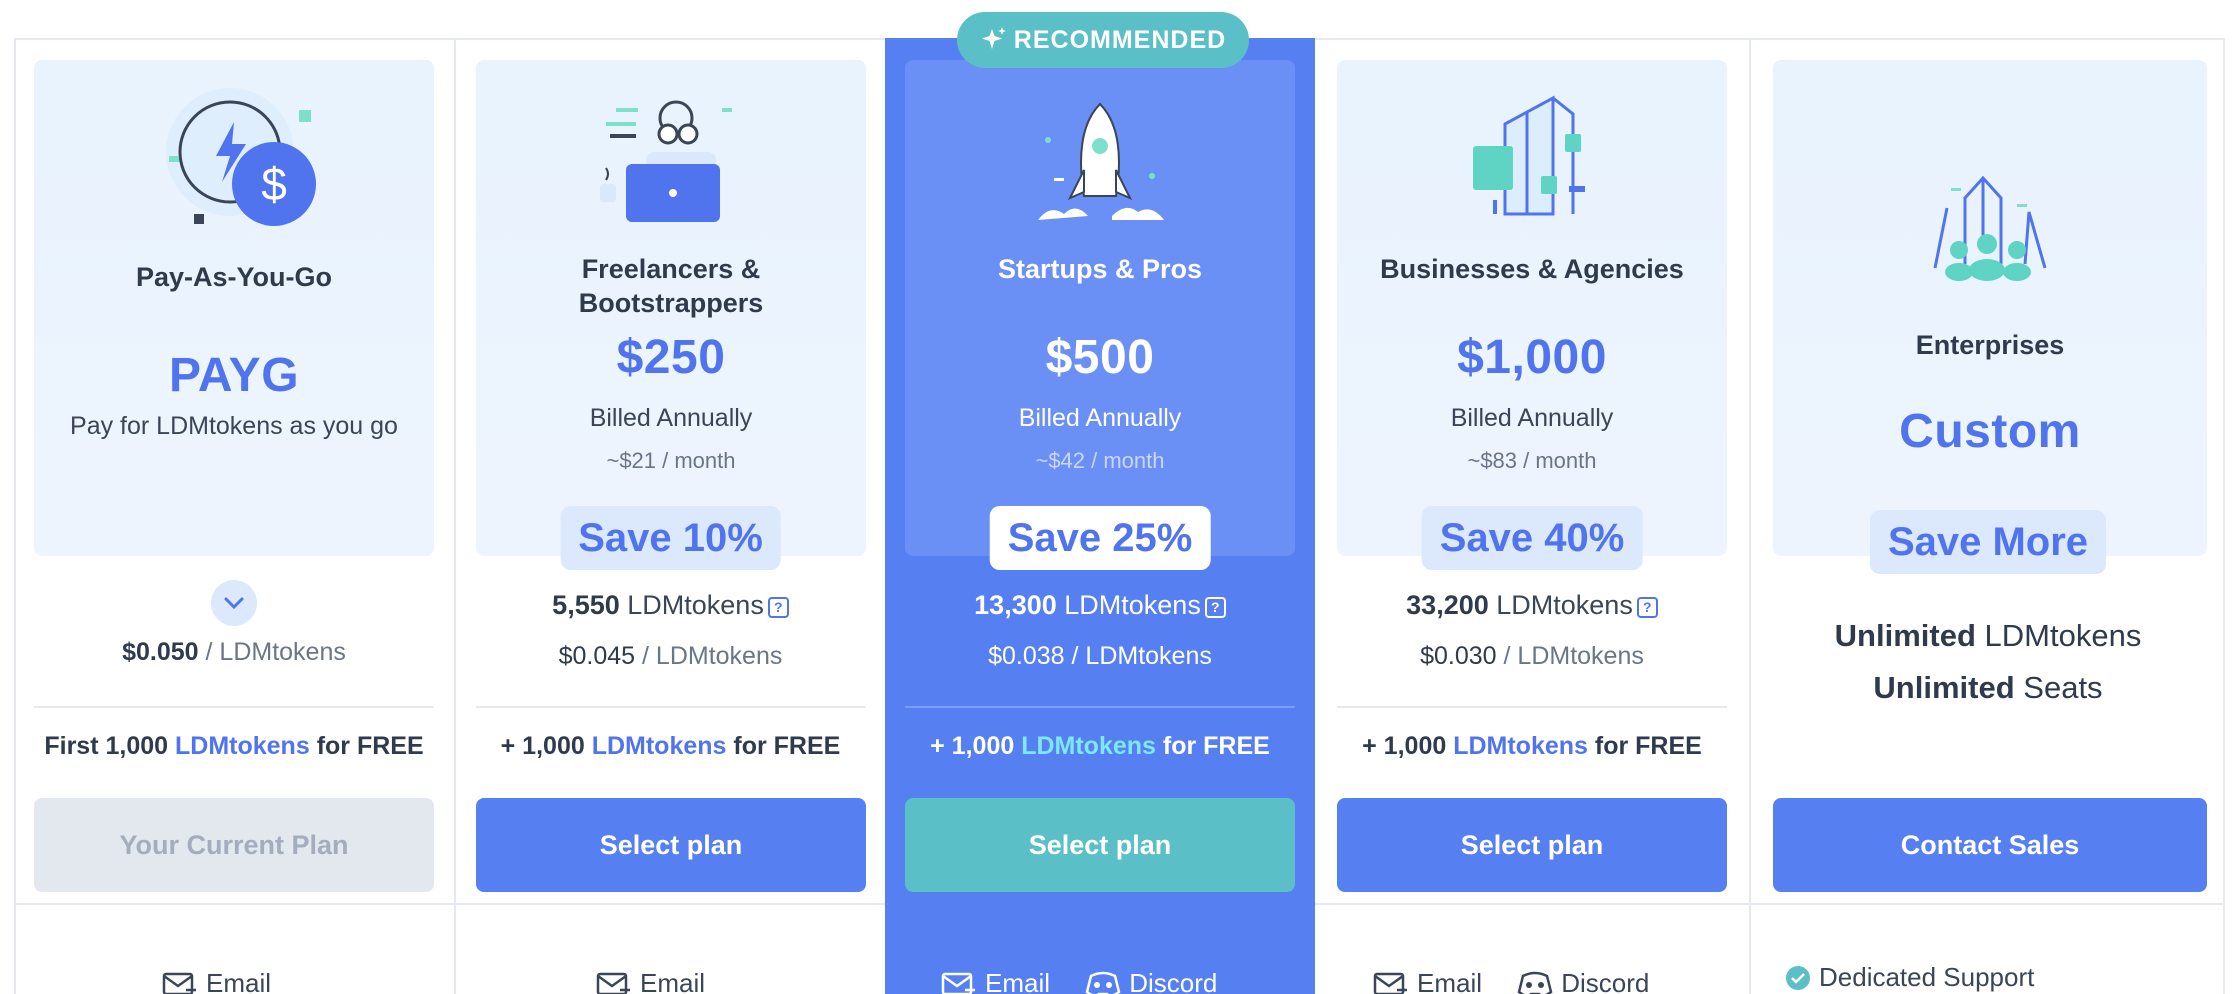  I want to click on freelancer-laptop-illustration, so click(666, 161).